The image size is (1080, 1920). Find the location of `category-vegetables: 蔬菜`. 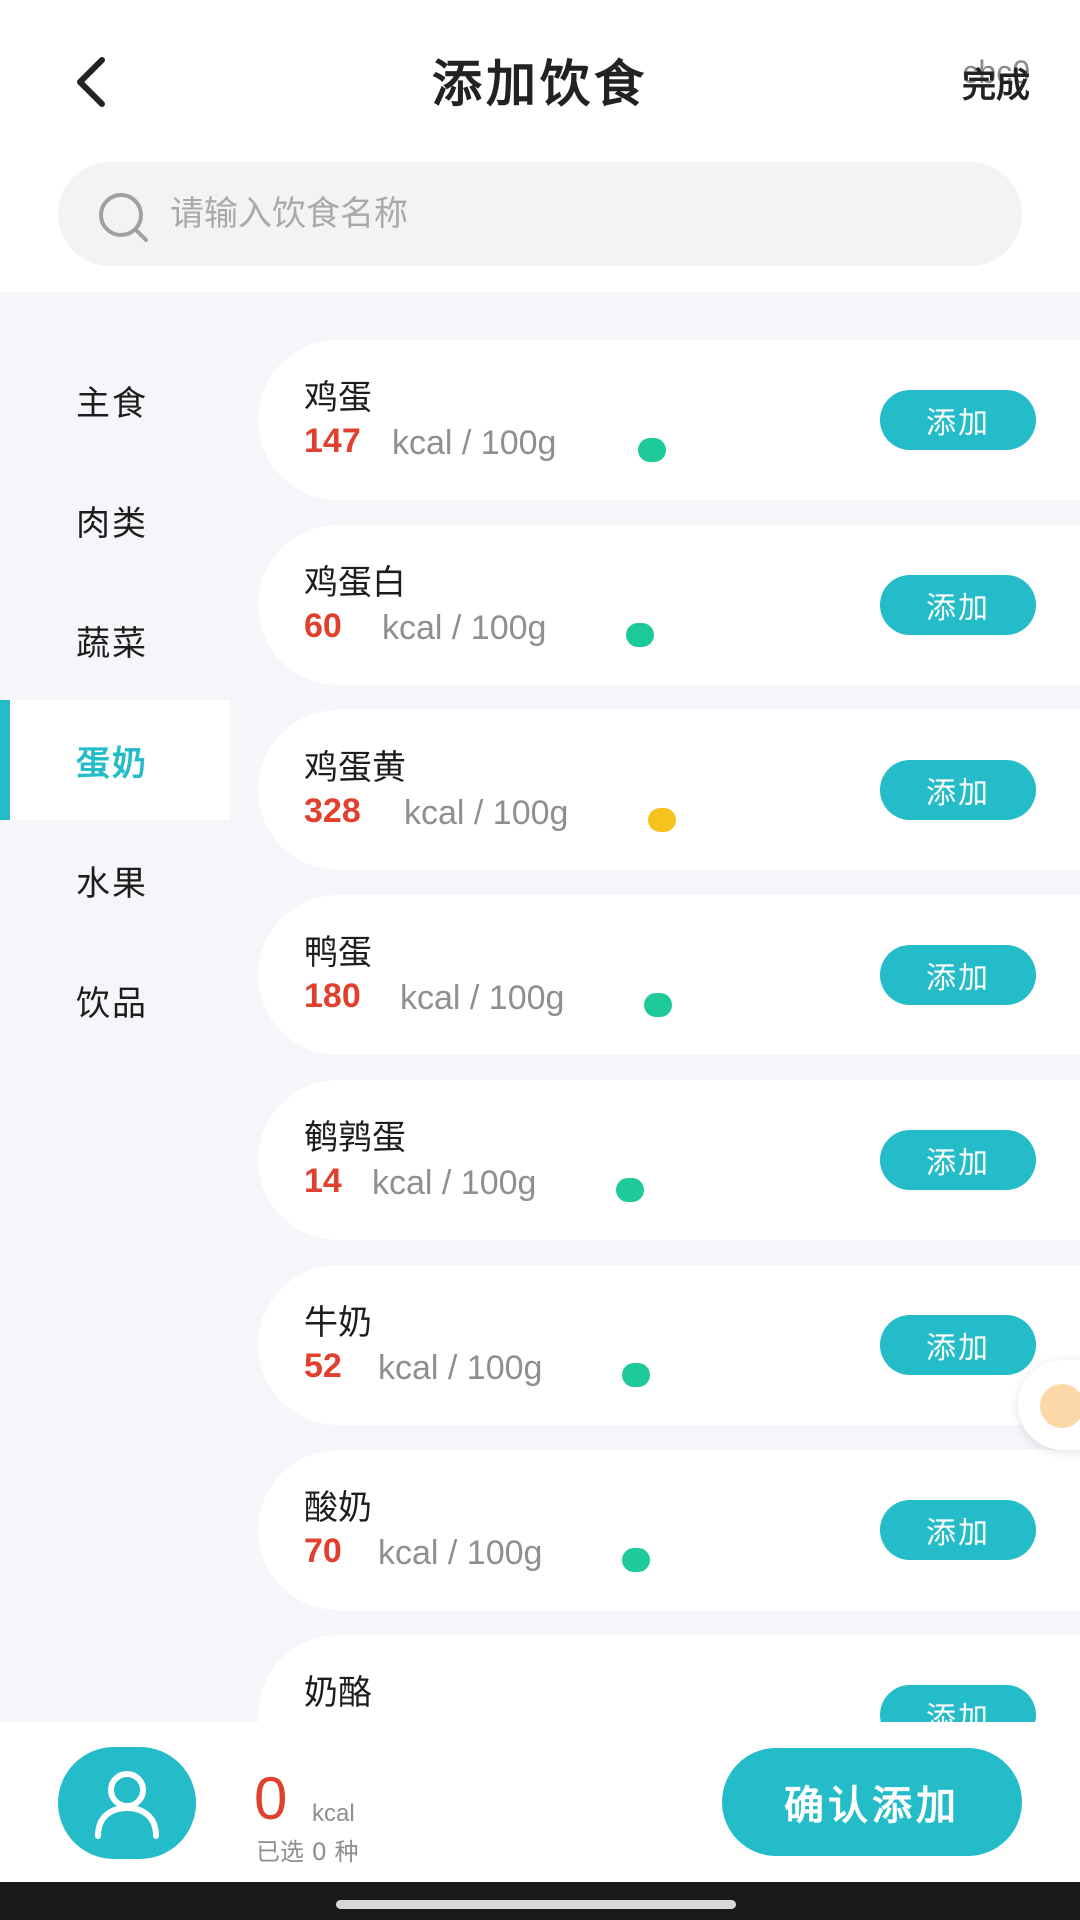

category-vegetables: 蔬菜 is located at coordinates (115, 640).